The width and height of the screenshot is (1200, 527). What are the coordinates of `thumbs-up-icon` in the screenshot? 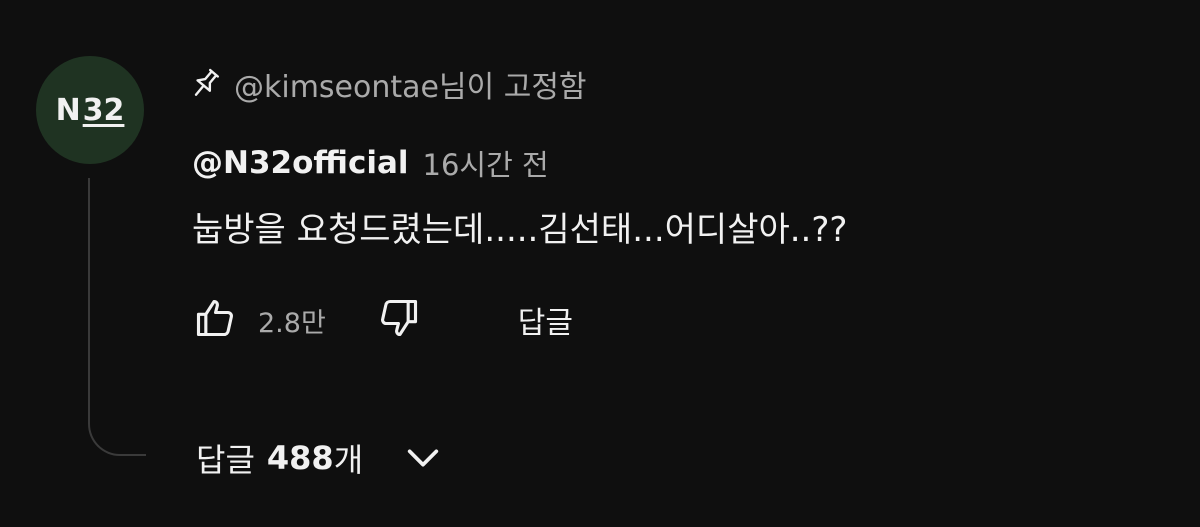 It's located at (215, 320).